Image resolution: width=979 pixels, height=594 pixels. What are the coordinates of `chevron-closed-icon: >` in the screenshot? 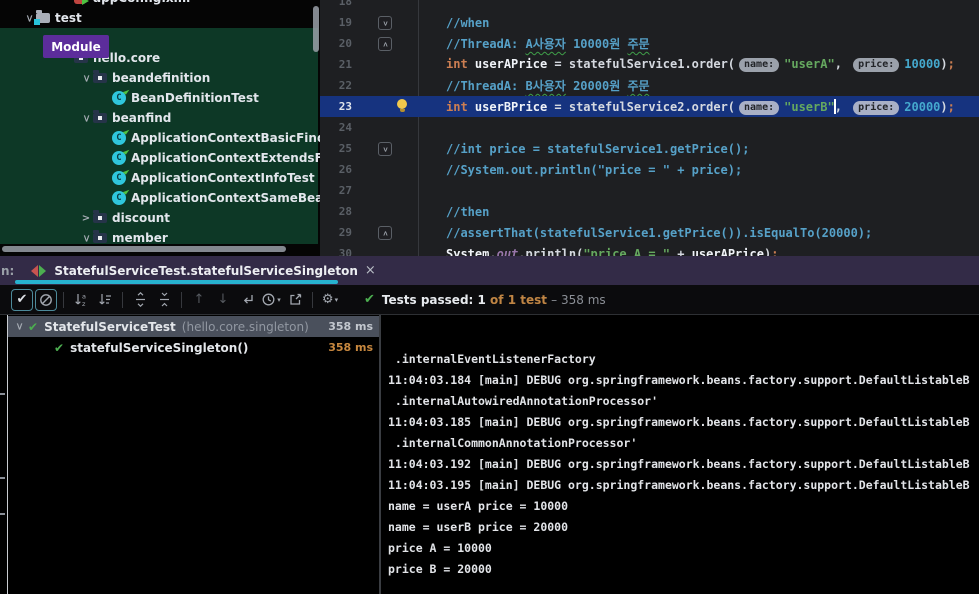 It's located at (86, 218).